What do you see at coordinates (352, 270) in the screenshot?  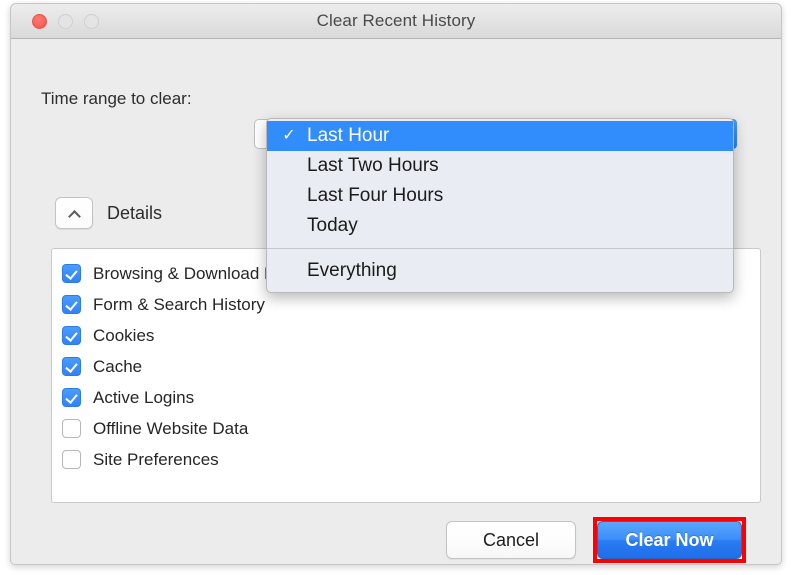 I see `menu-item-label: Everything` at bounding box center [352, 270].